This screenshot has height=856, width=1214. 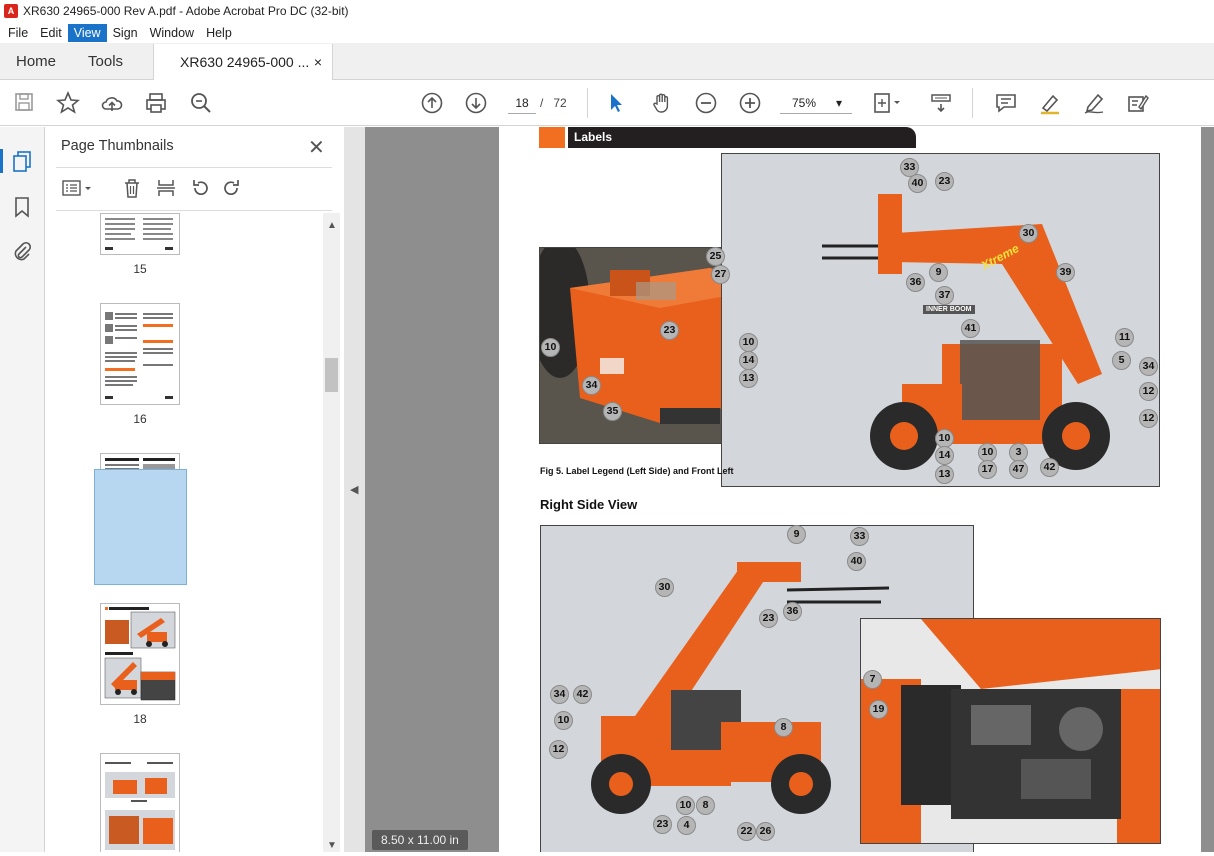 I want to click on next-page-icon, so click(x=476, y=103).